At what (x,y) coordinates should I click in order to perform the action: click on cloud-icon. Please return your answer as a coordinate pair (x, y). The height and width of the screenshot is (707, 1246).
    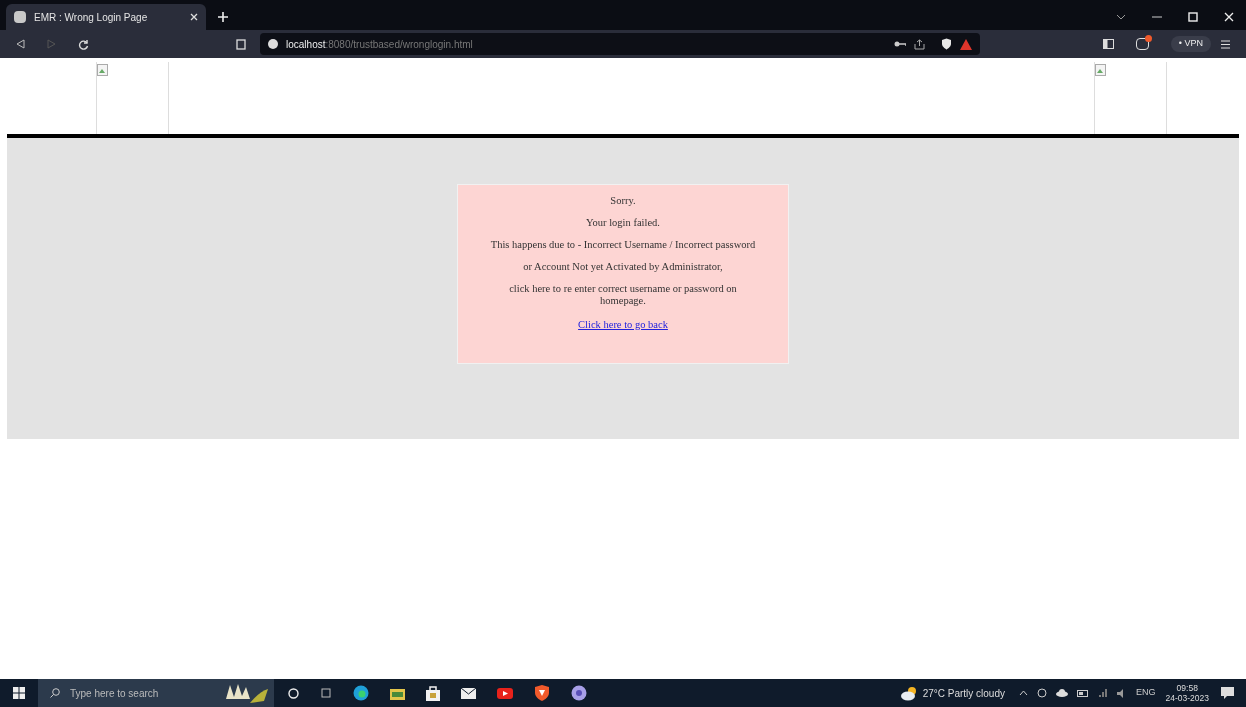
    Looking at the image, I should click on (1062, 693).